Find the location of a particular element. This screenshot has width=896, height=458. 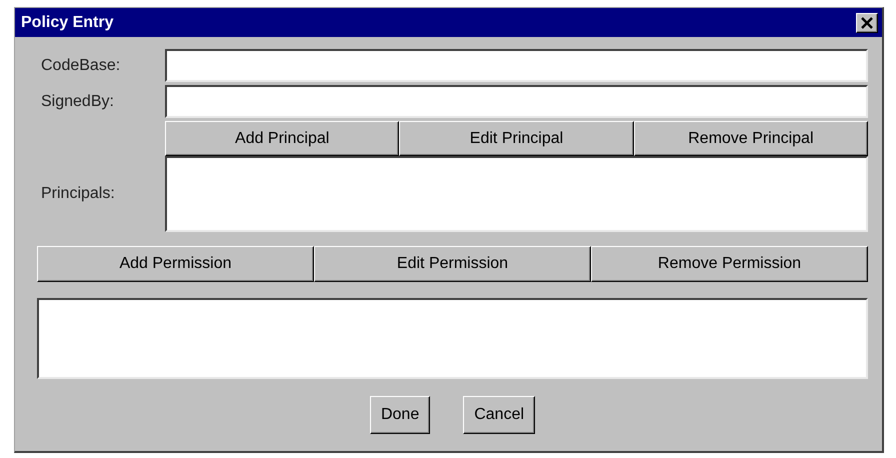

action-button: Add Principal is located at coordinates (282, 138).